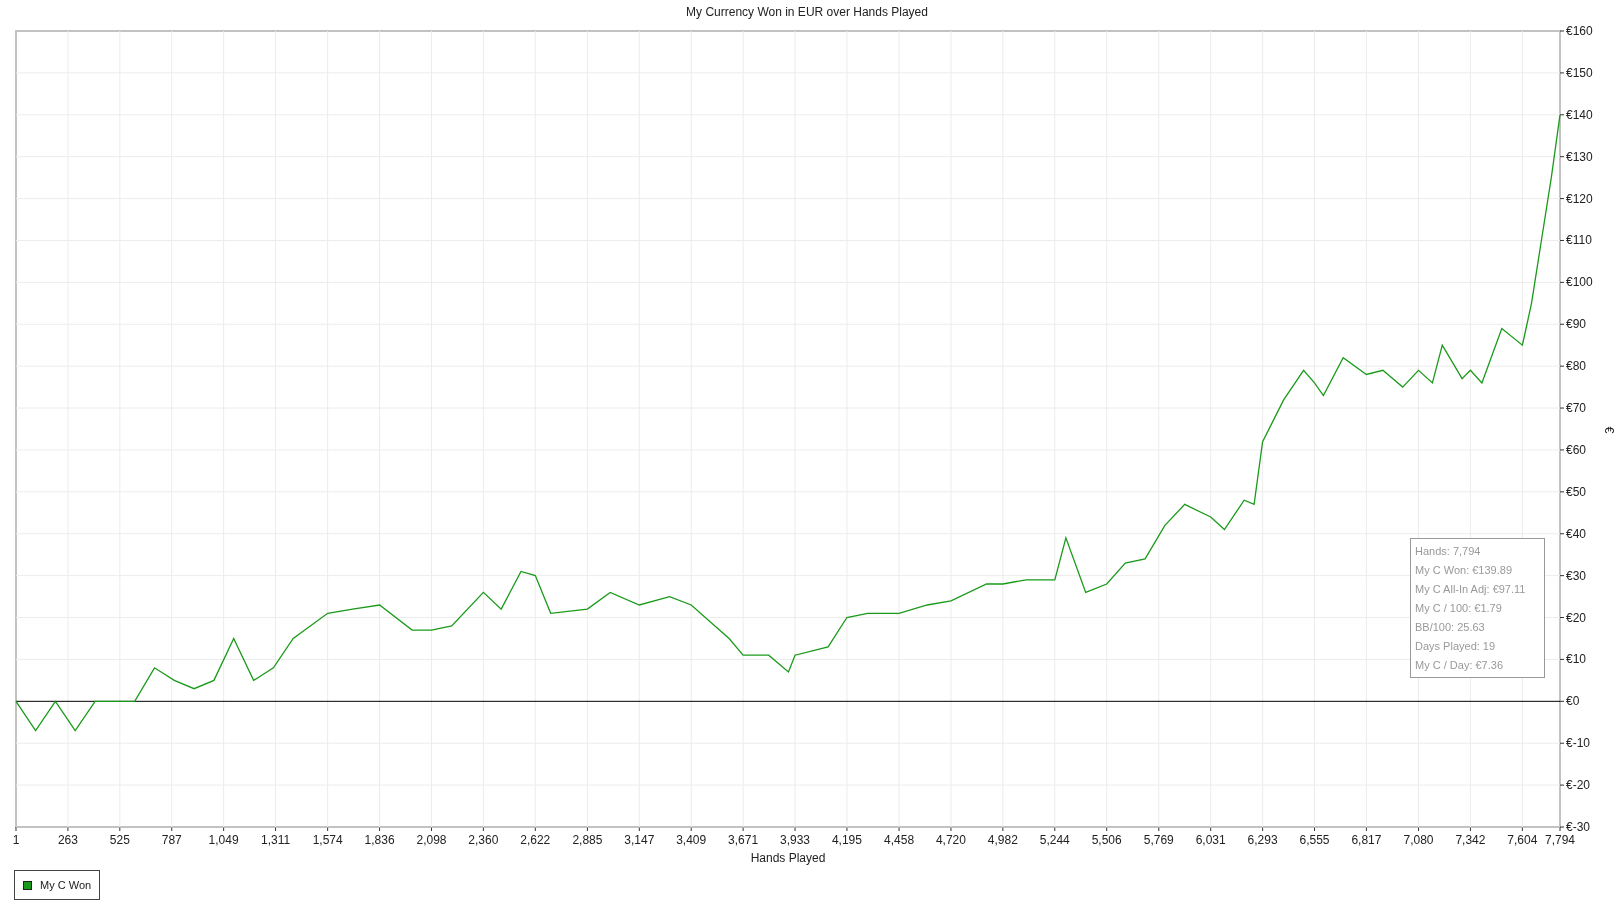 The height and width of the screenshot is (915, 1615). What do you see at coordinates (639, 840) in the screenshot?
I see `x-tick-label: 3,147` at bounding box center [639, 840].